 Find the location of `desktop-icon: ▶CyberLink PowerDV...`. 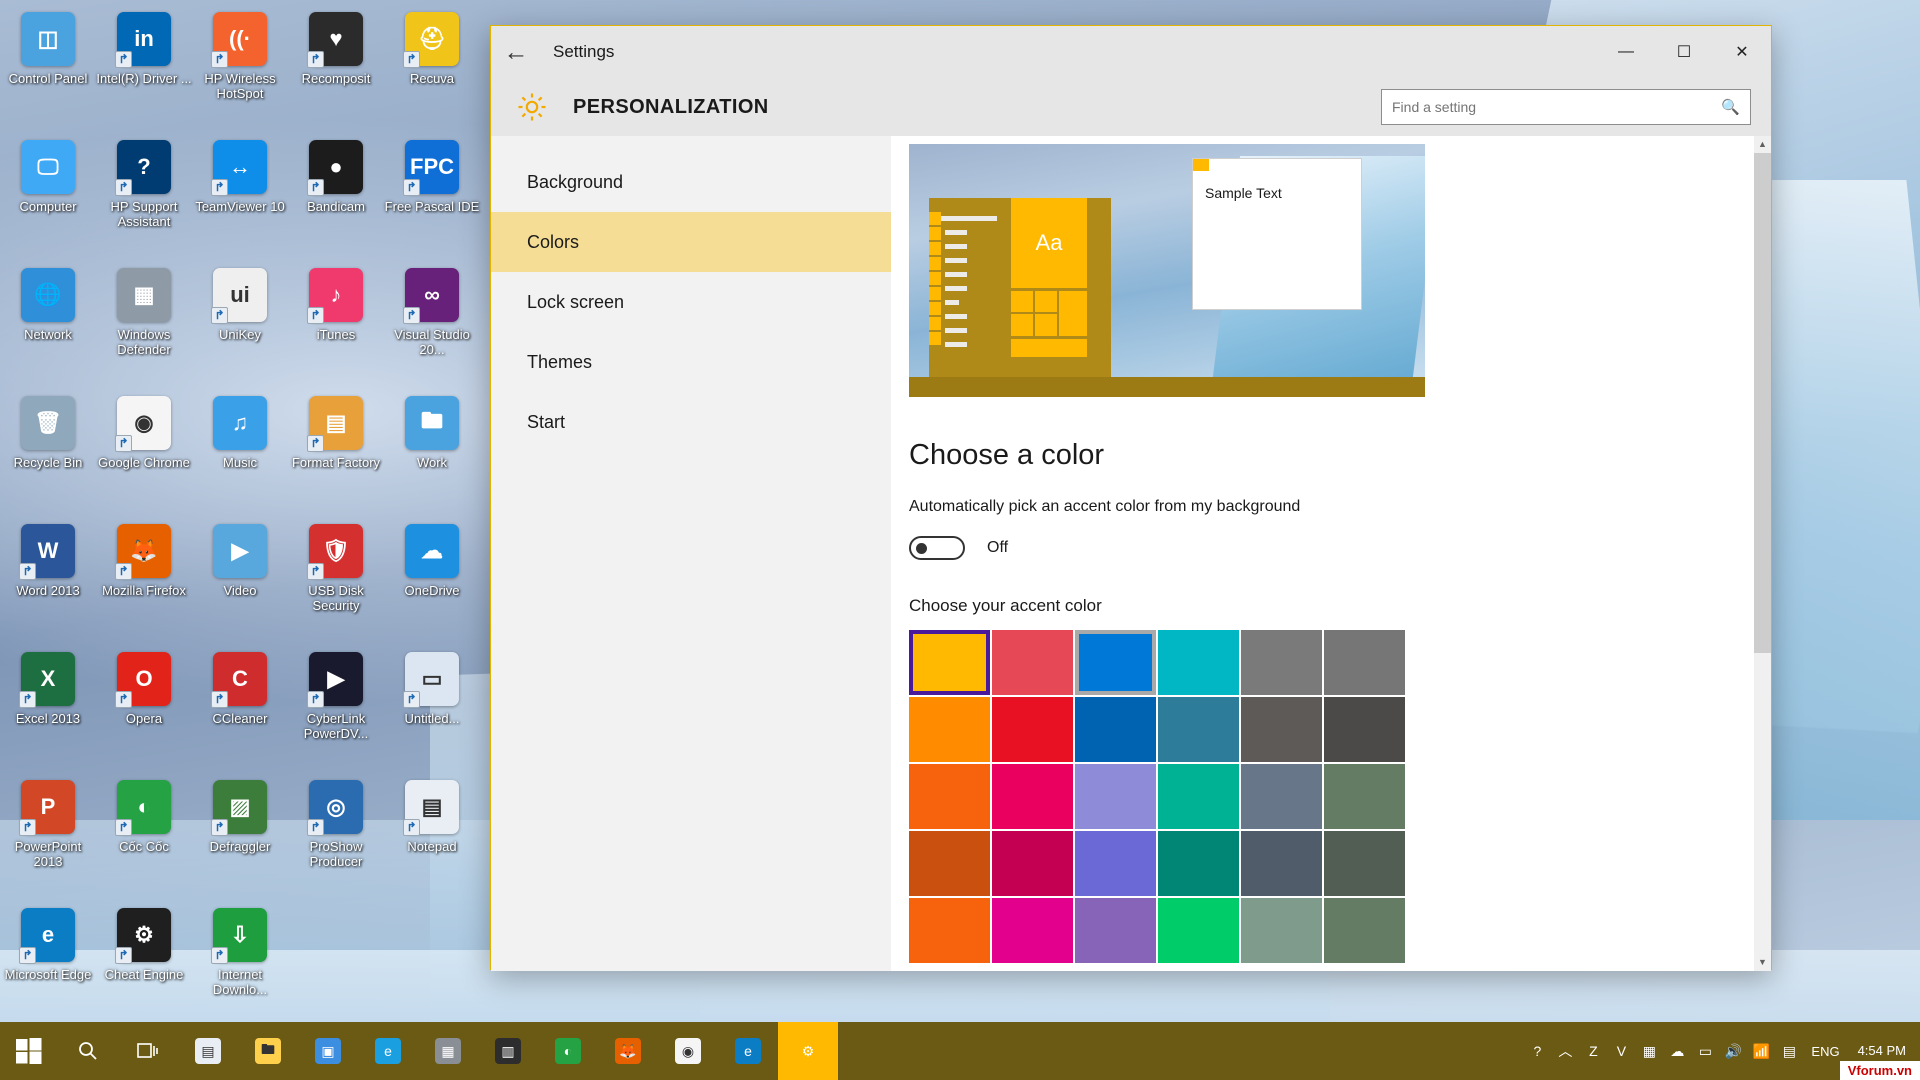

desktop-icon: ▶CyberLink PowerDV... is located at coordinates (336, 710).